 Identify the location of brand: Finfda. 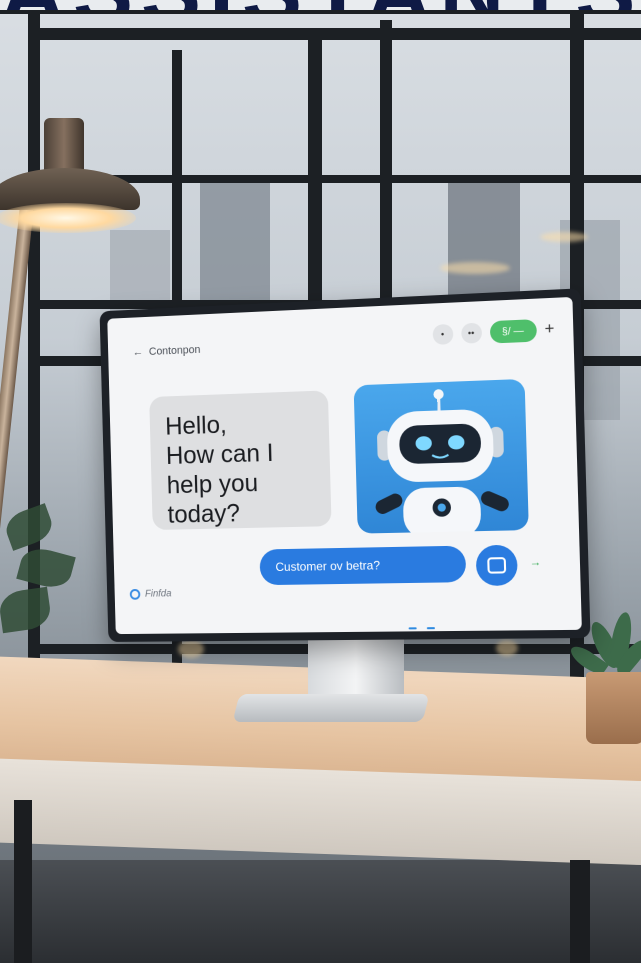
(151, 593).